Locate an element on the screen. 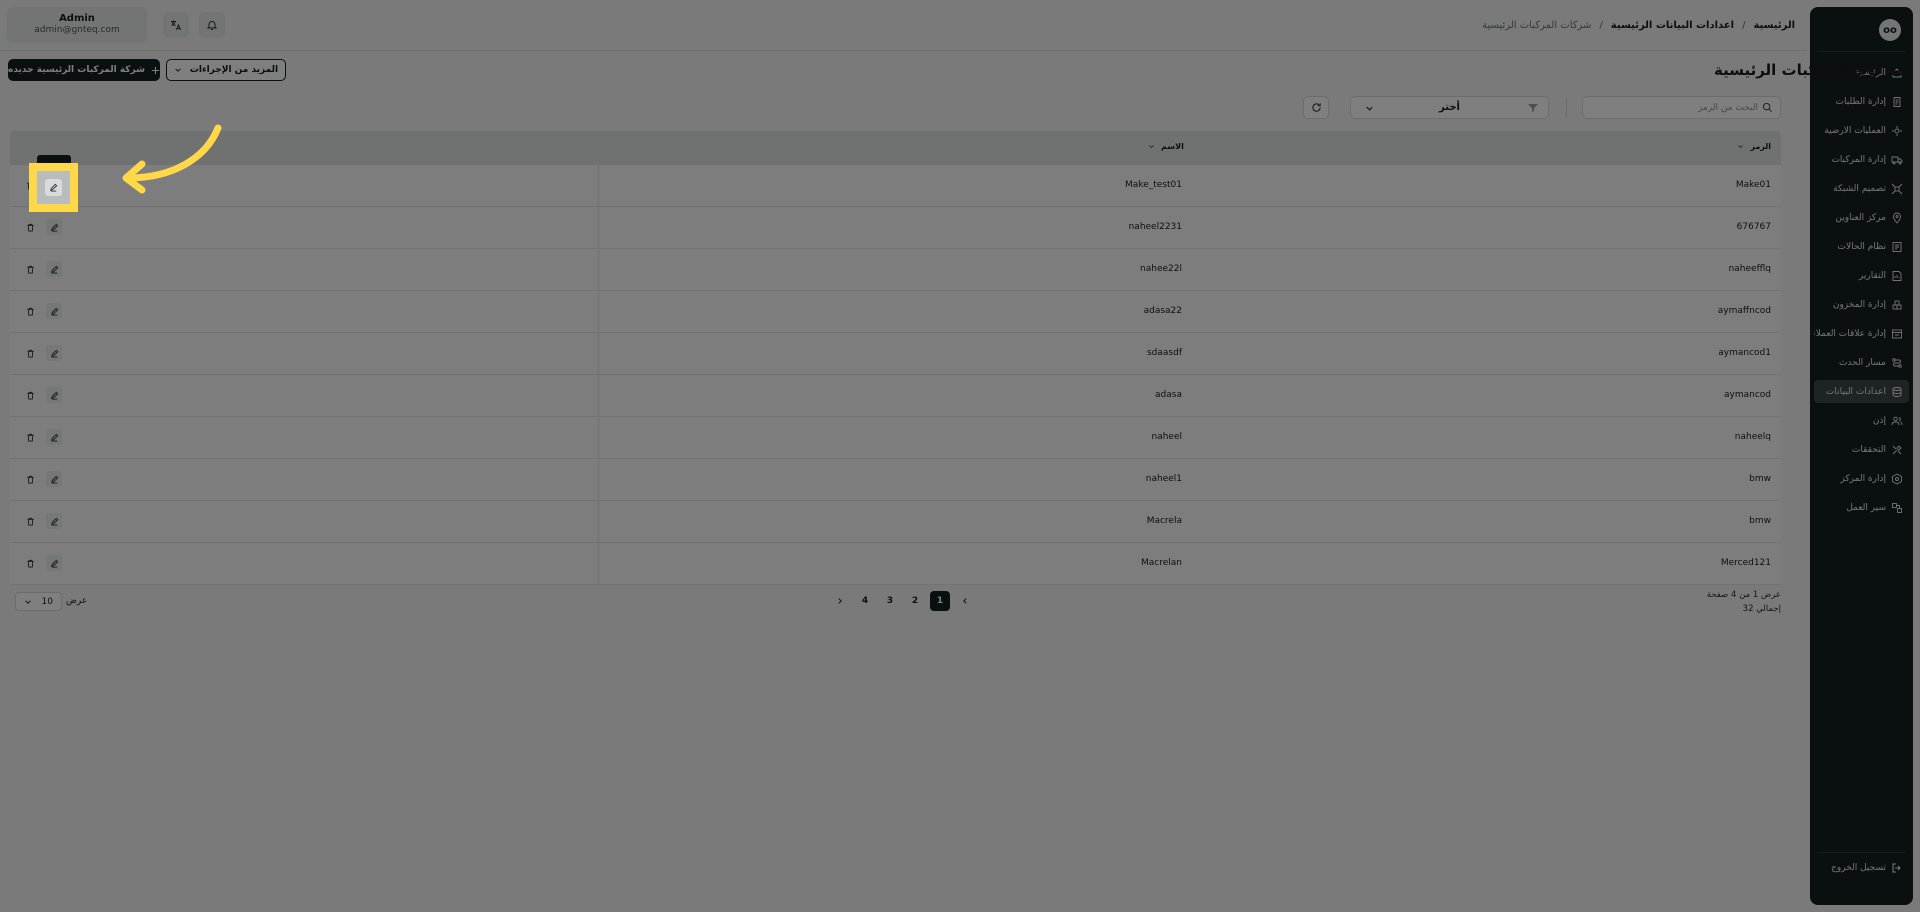  cell-code: naheefflq is located at coordinates (1749, 269).